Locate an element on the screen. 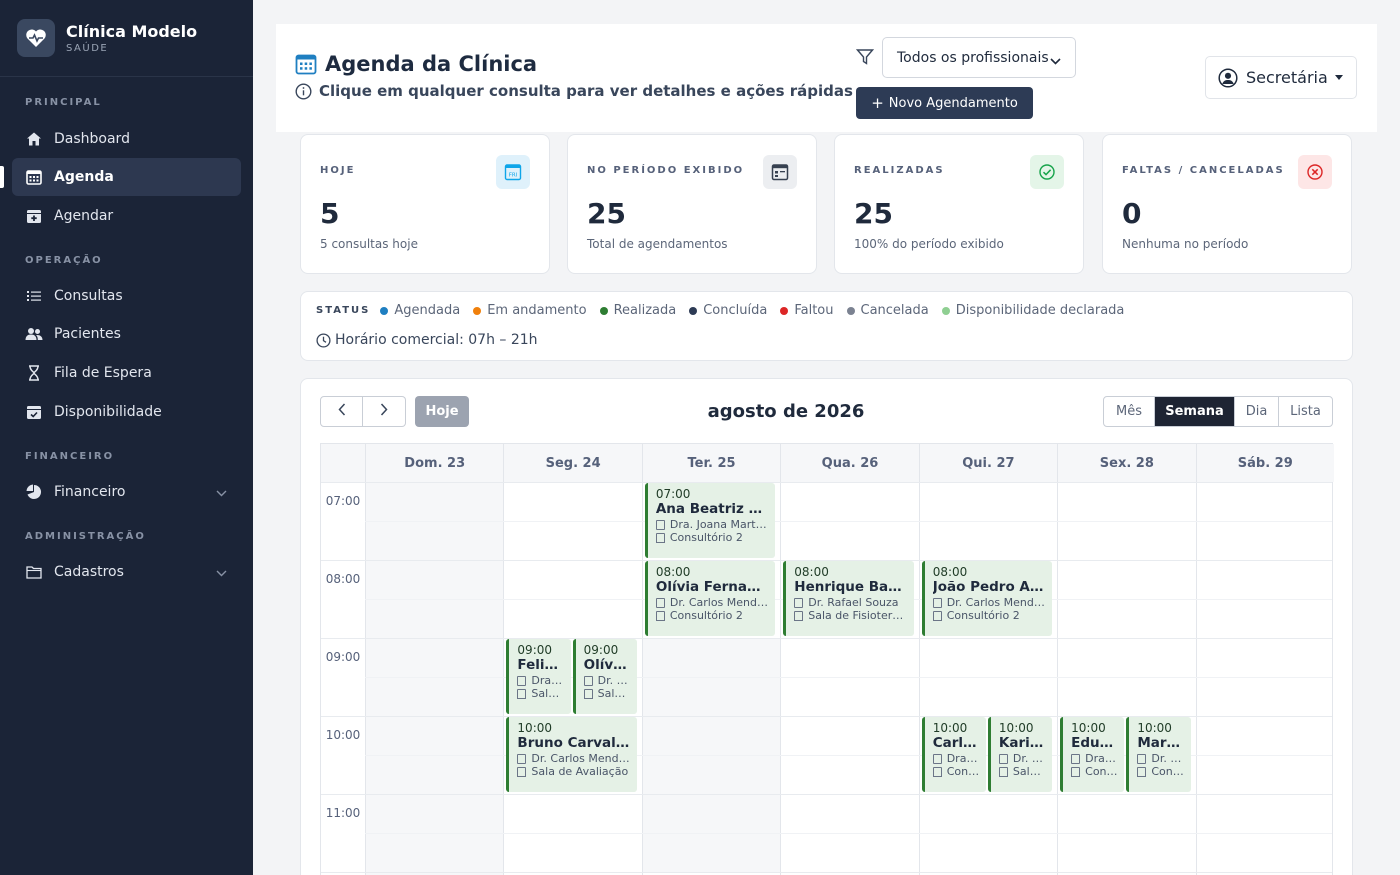  day-header: Ter. 25 is located at coordinates (711, 463).